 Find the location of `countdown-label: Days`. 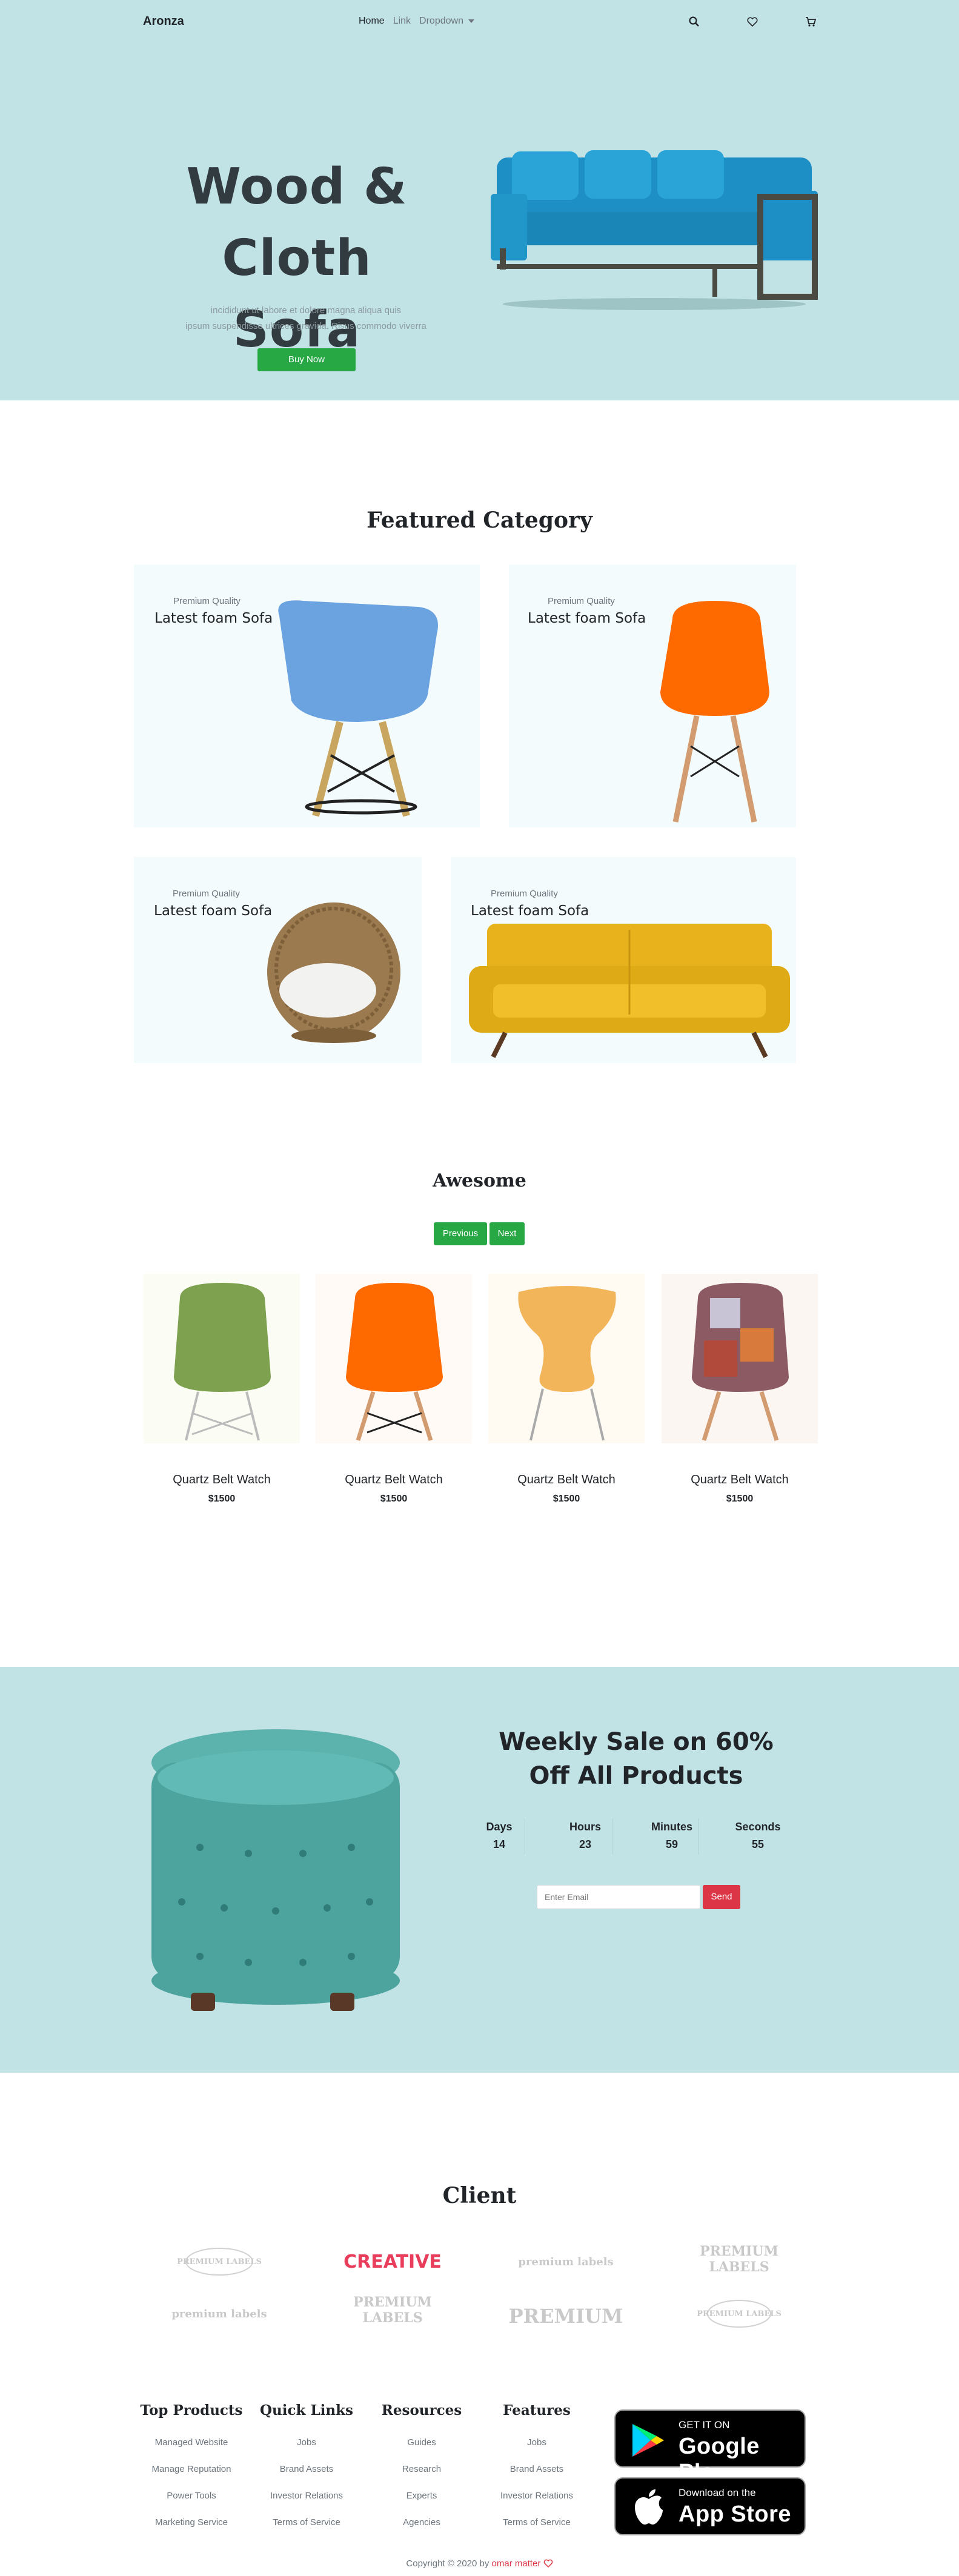

countdown-label: Days is located at coordinates (499, 1827).